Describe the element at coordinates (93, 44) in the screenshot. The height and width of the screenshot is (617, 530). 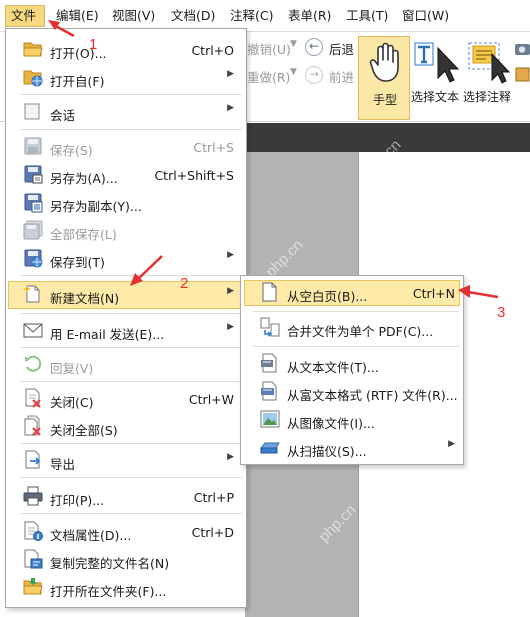
I see `annotation-number-1: 1` at that location.